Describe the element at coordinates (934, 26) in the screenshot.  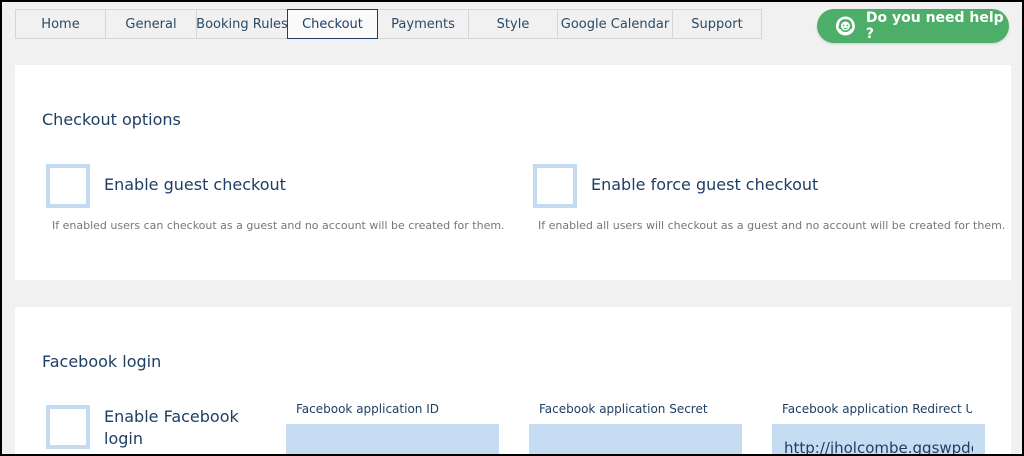
I see `help-button-label: Do you need help ?` at that location.